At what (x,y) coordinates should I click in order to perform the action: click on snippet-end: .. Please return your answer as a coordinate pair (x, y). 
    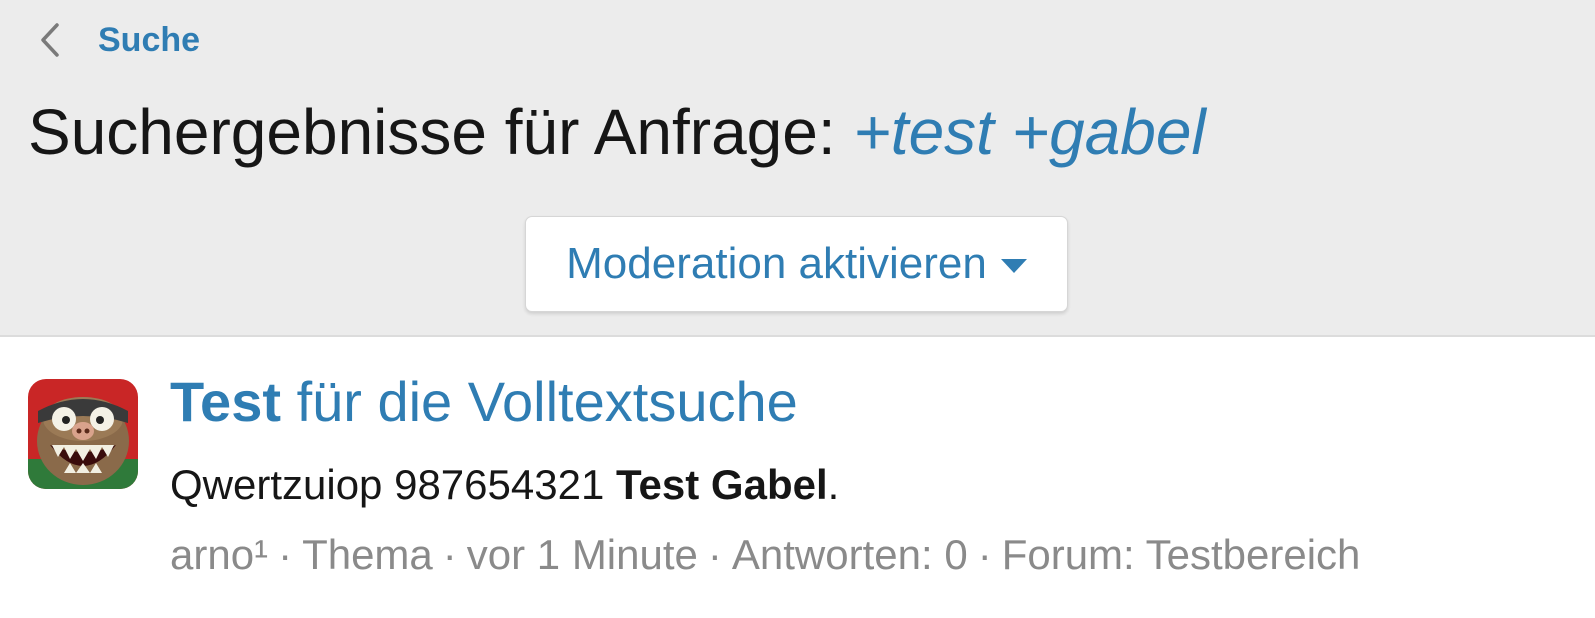
    Looking at the image, I should click on (833, 484).